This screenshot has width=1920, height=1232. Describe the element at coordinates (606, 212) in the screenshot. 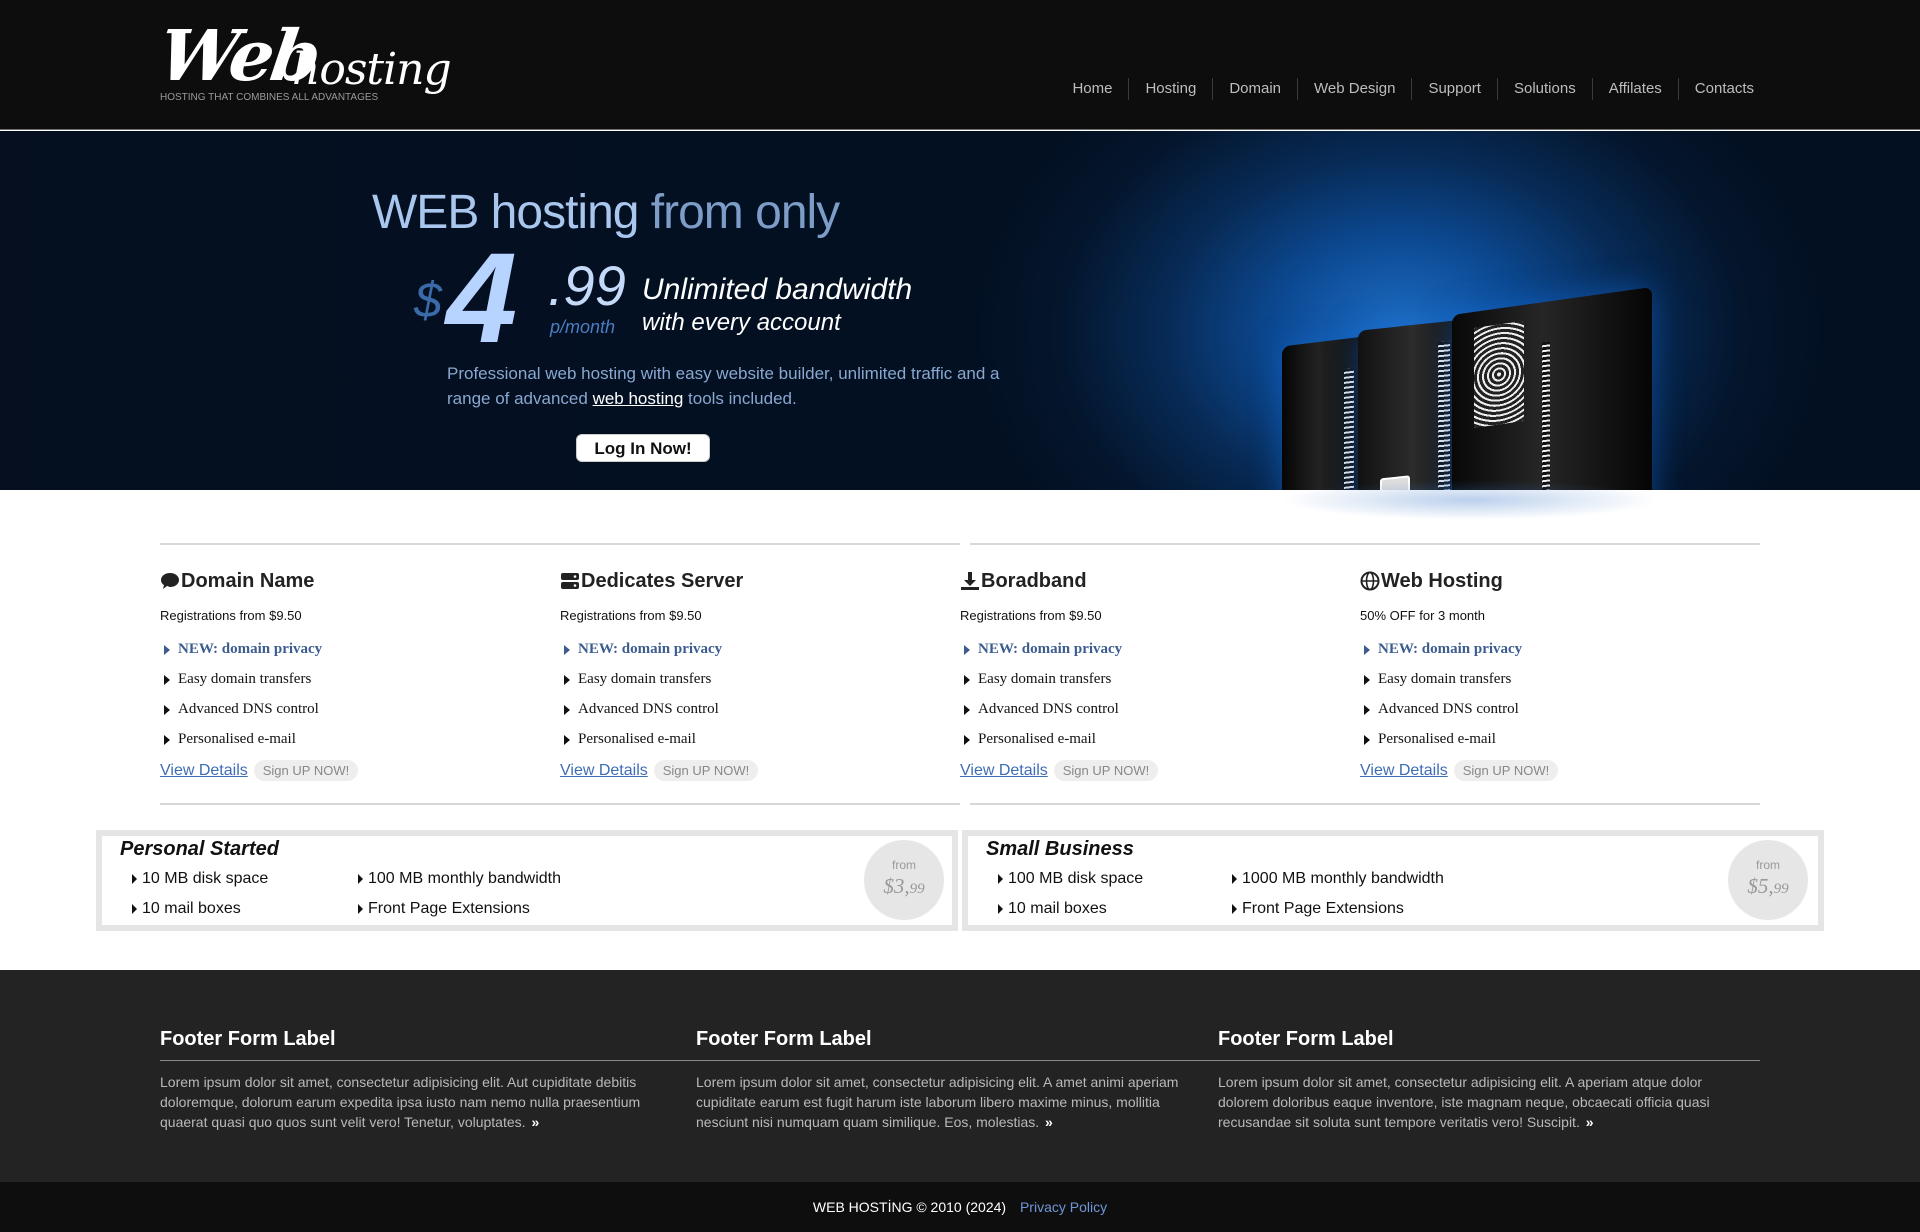

I see `hero-headline: WEB hosting from only` at that location.